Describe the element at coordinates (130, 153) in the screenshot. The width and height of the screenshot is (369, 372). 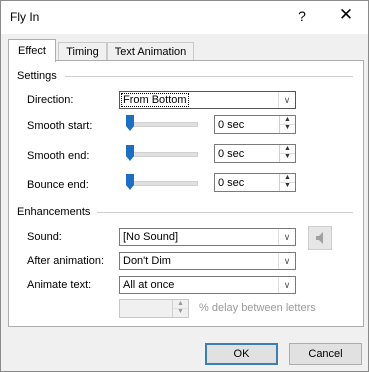
I see `smooth-end-slider-thumb` at that location.